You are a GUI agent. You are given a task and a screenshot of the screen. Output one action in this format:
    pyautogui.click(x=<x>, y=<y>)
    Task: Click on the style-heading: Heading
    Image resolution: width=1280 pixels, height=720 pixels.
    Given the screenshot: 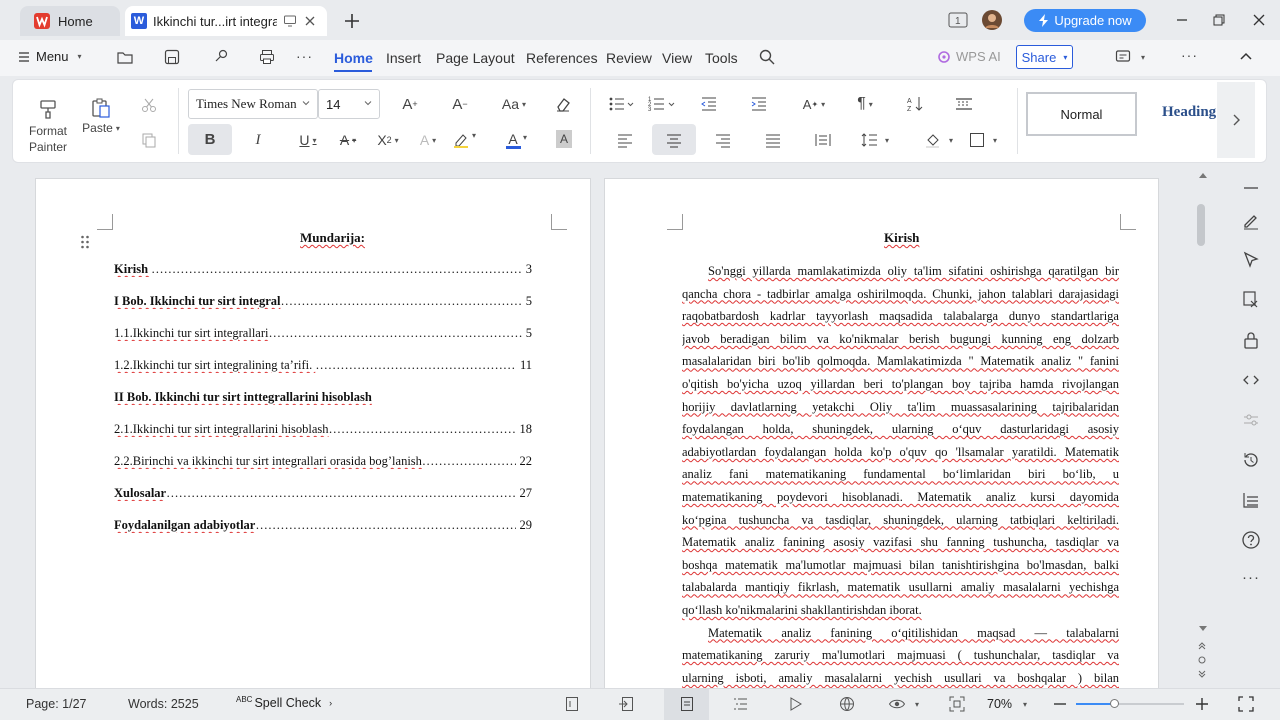 What is the action you would take?
    pyautogui.click(x=1189, y=112)
    